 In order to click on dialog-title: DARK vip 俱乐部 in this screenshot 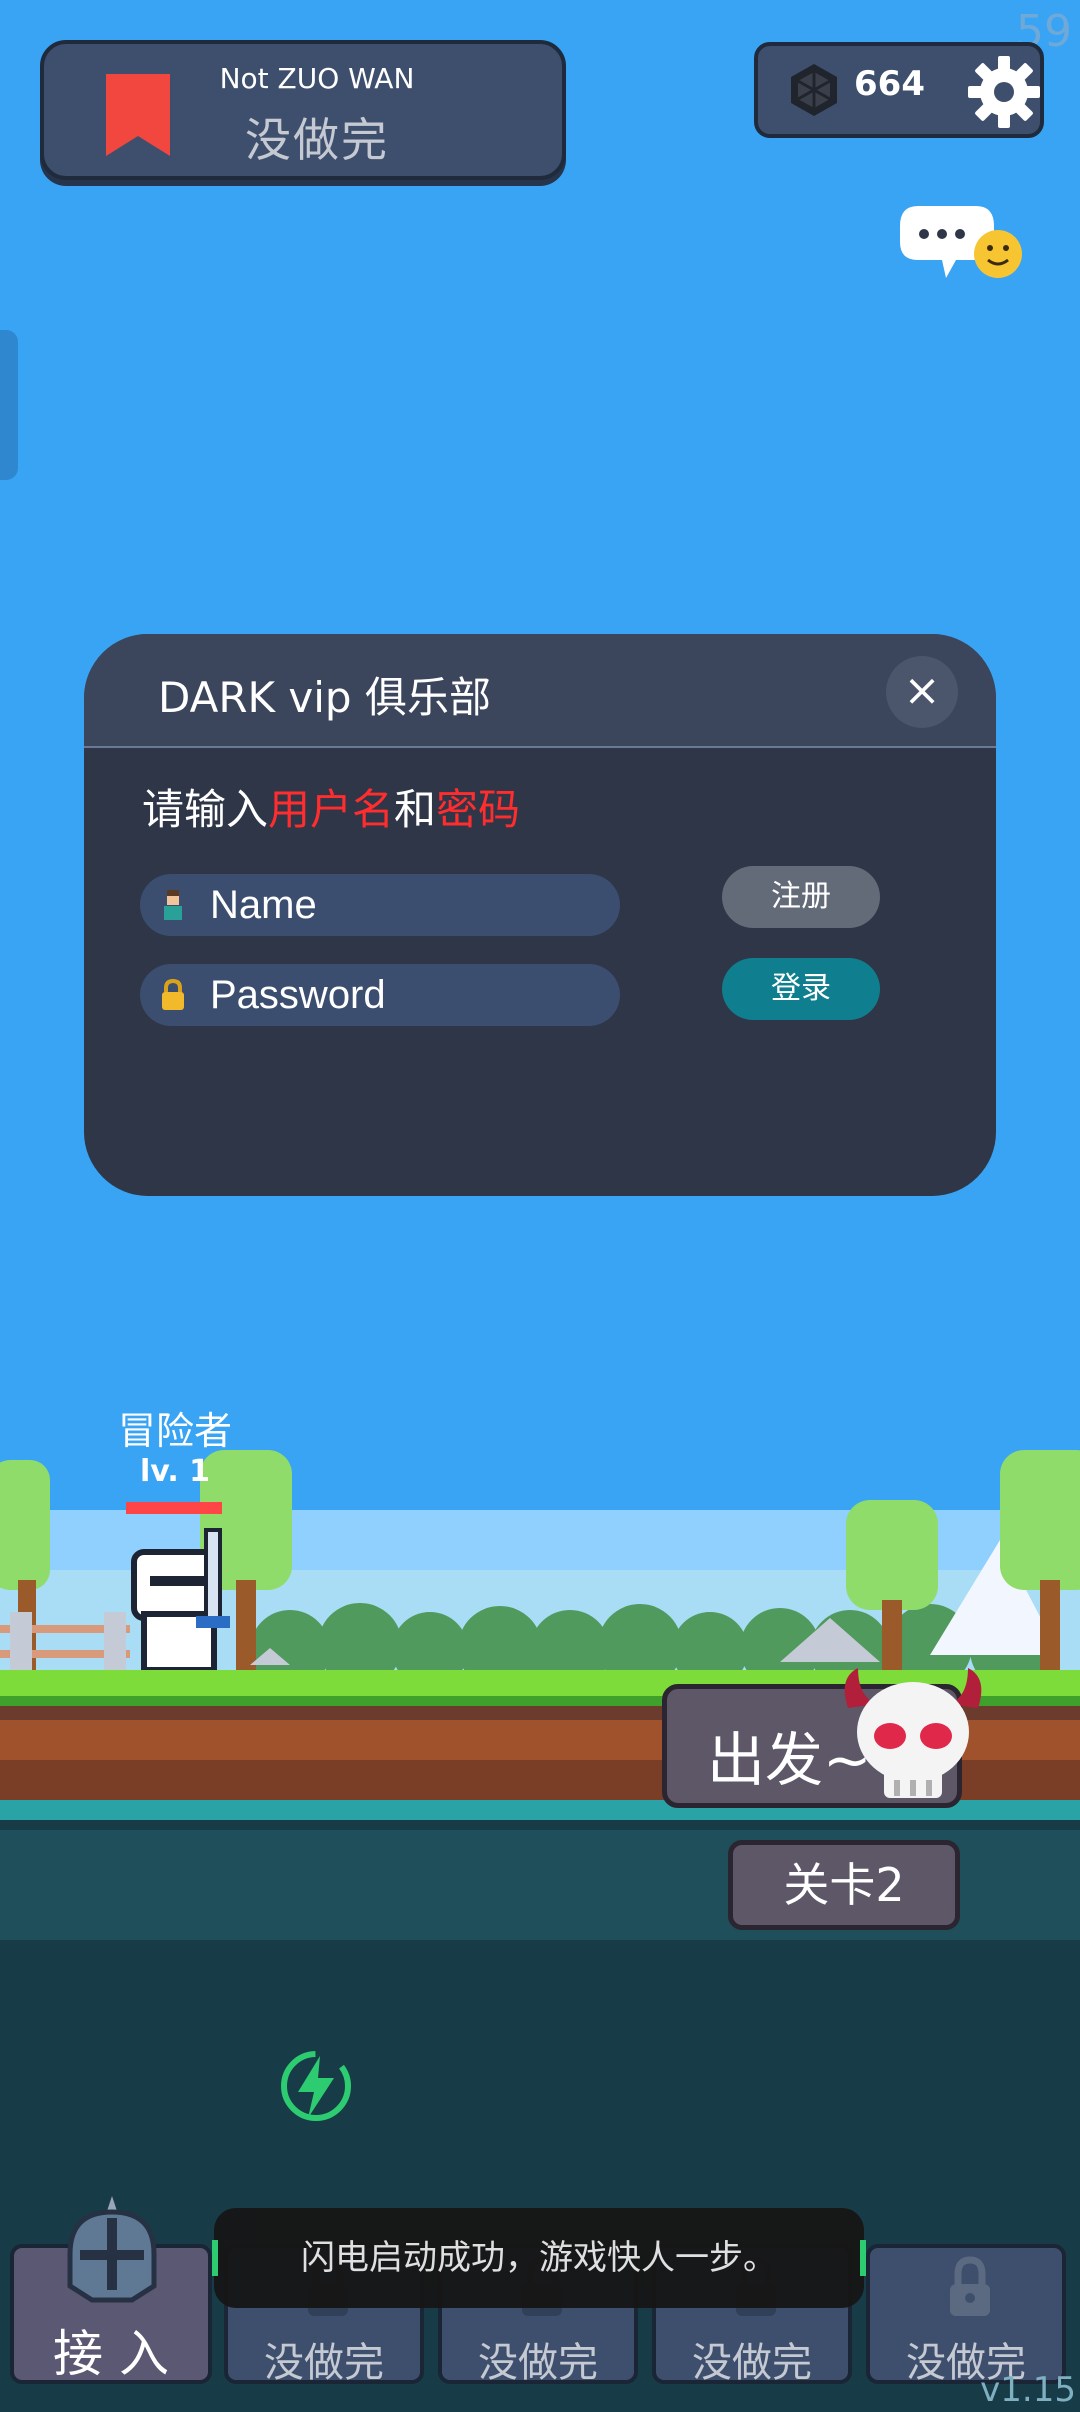, I will do `click(324, 697)`.